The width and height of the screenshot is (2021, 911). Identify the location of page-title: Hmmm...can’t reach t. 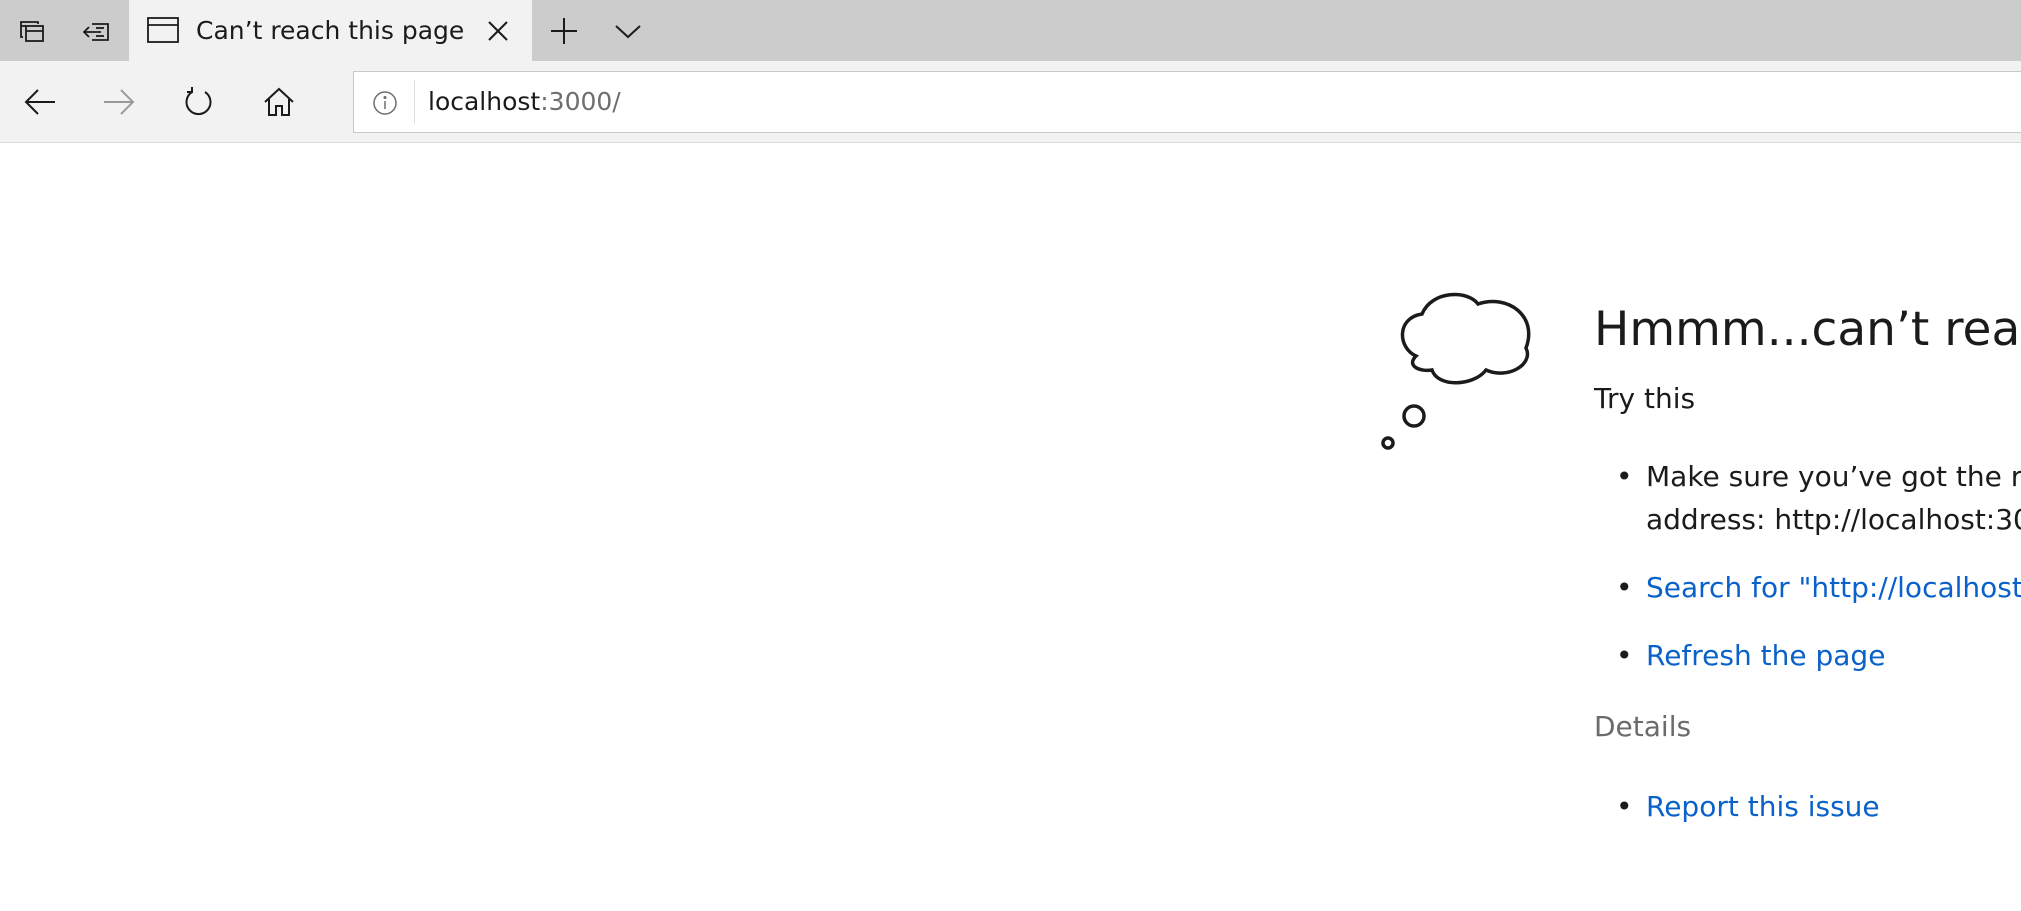
(1807, 329).